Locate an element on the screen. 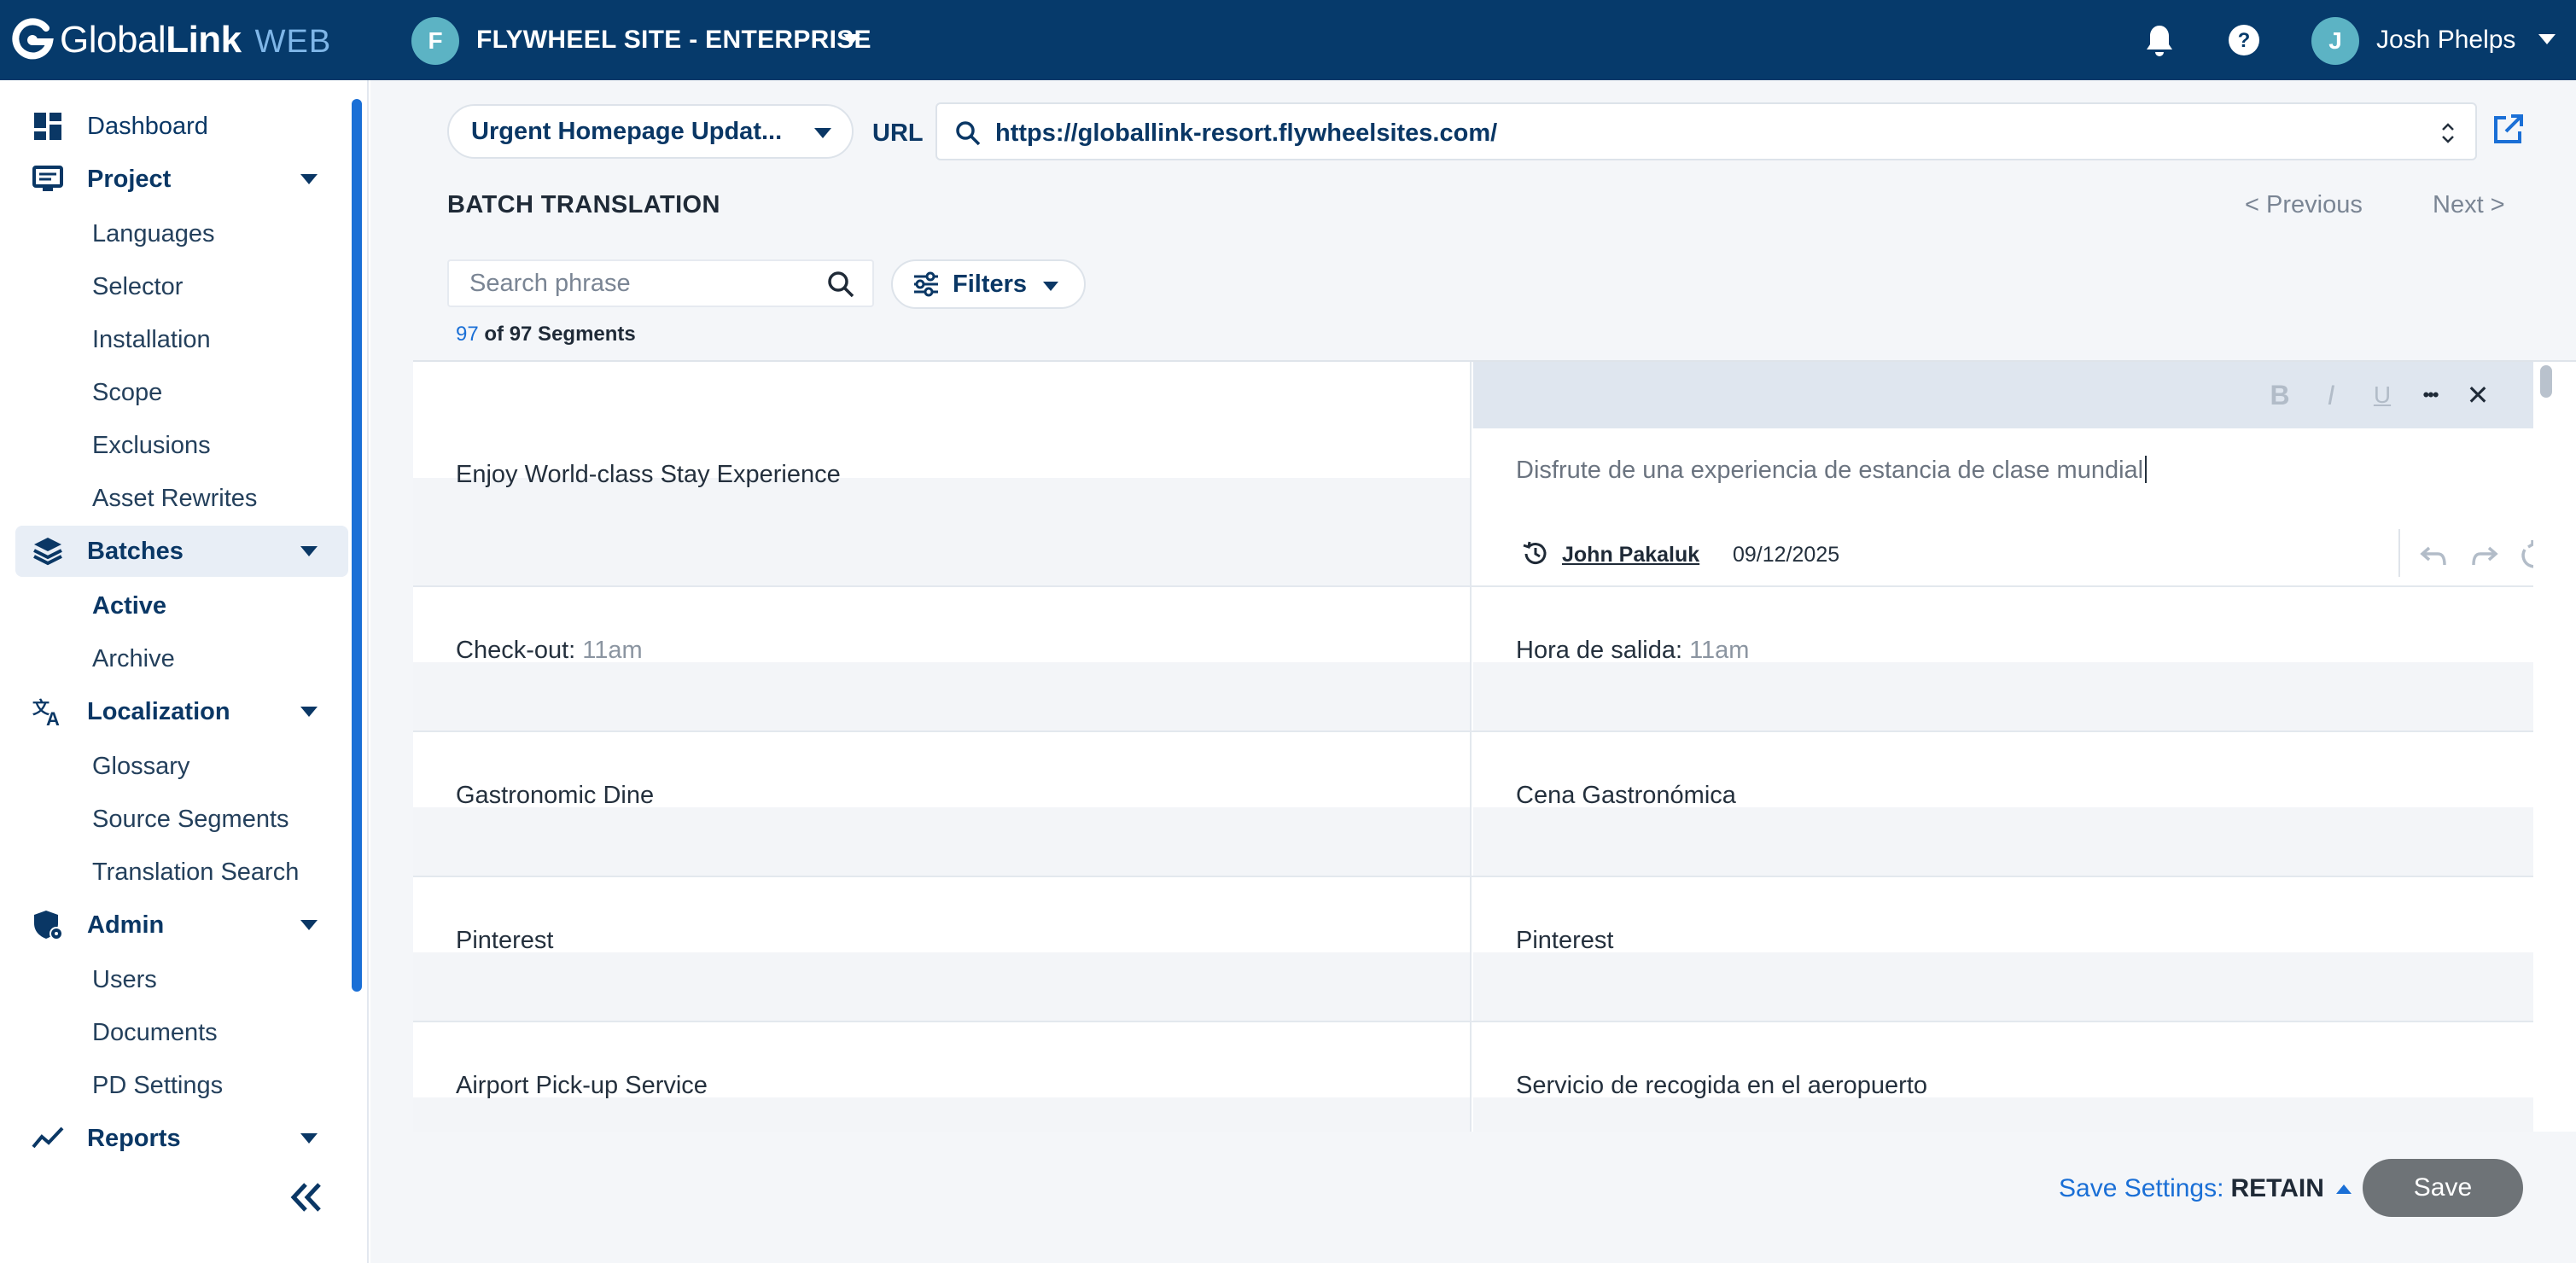 The width and height of the screenshot is (2576, 1263). target-text: Pinterest is located at coordinates (1565, 940).